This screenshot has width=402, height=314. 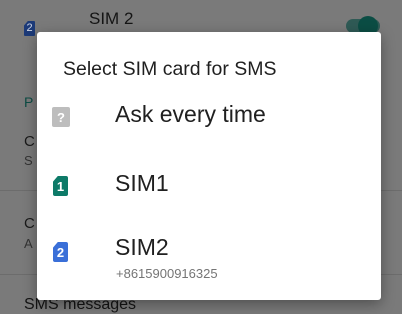 I want to click on option-label: Ask every time, so click(x=190, y=114).